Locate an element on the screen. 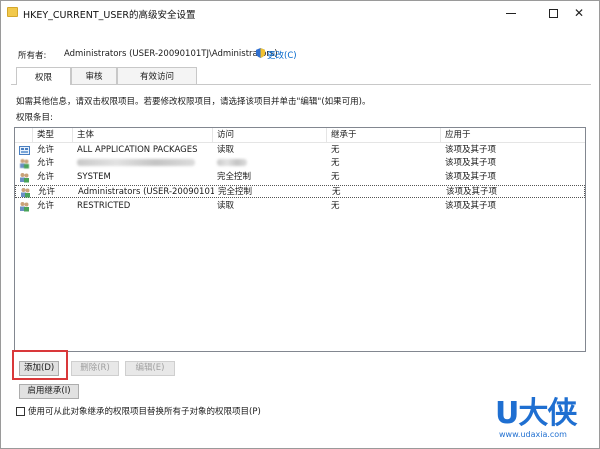  column-header-type: 类型 is located at coordinates (53, 135).